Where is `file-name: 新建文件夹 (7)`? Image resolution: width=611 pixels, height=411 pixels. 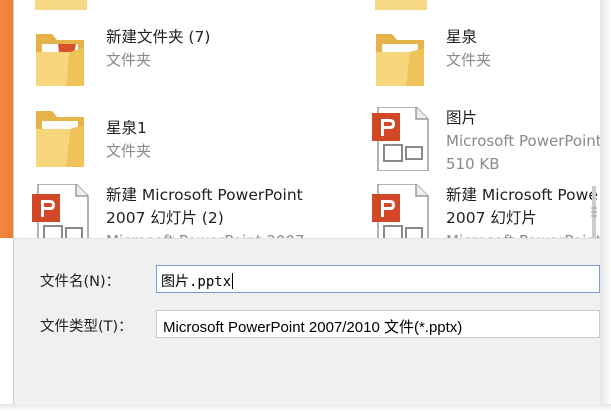
file-name: 新建文件夹 (7) is located at coordinates (158, 37).